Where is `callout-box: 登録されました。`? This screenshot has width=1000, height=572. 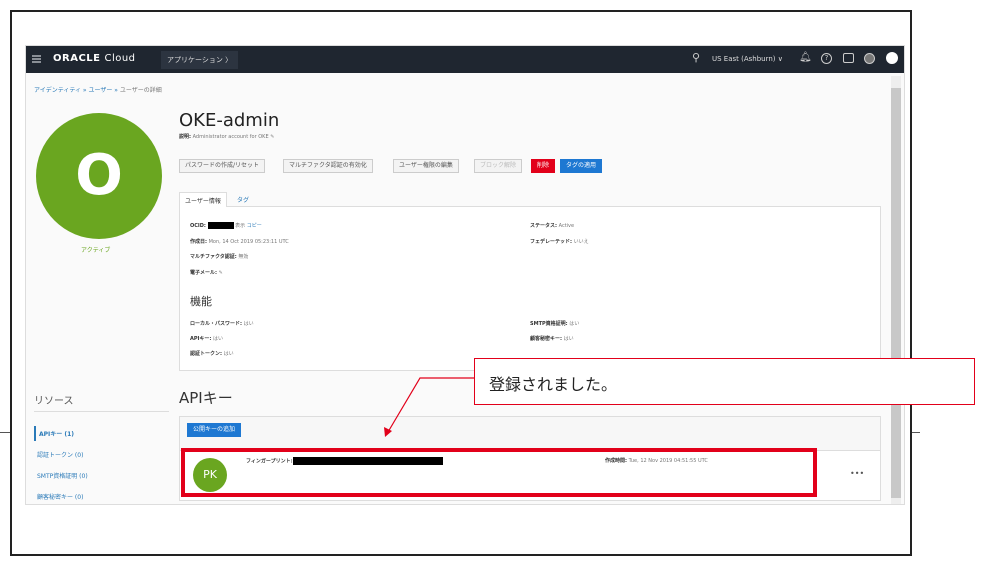 callout-box: 登録されました。 is located at coordinates (724, 381).